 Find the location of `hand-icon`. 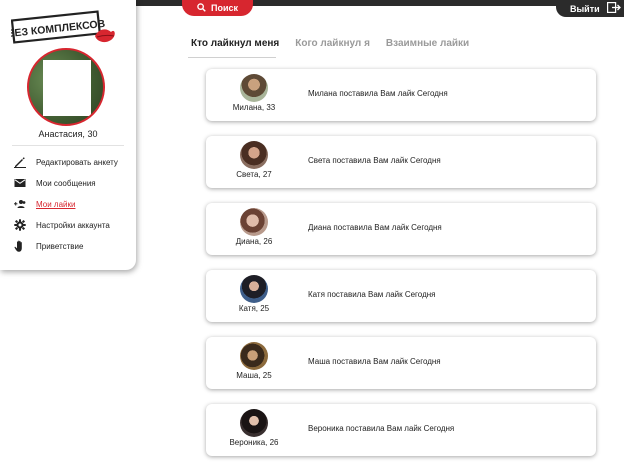

hand-icon is located at coordinates (20, 246).